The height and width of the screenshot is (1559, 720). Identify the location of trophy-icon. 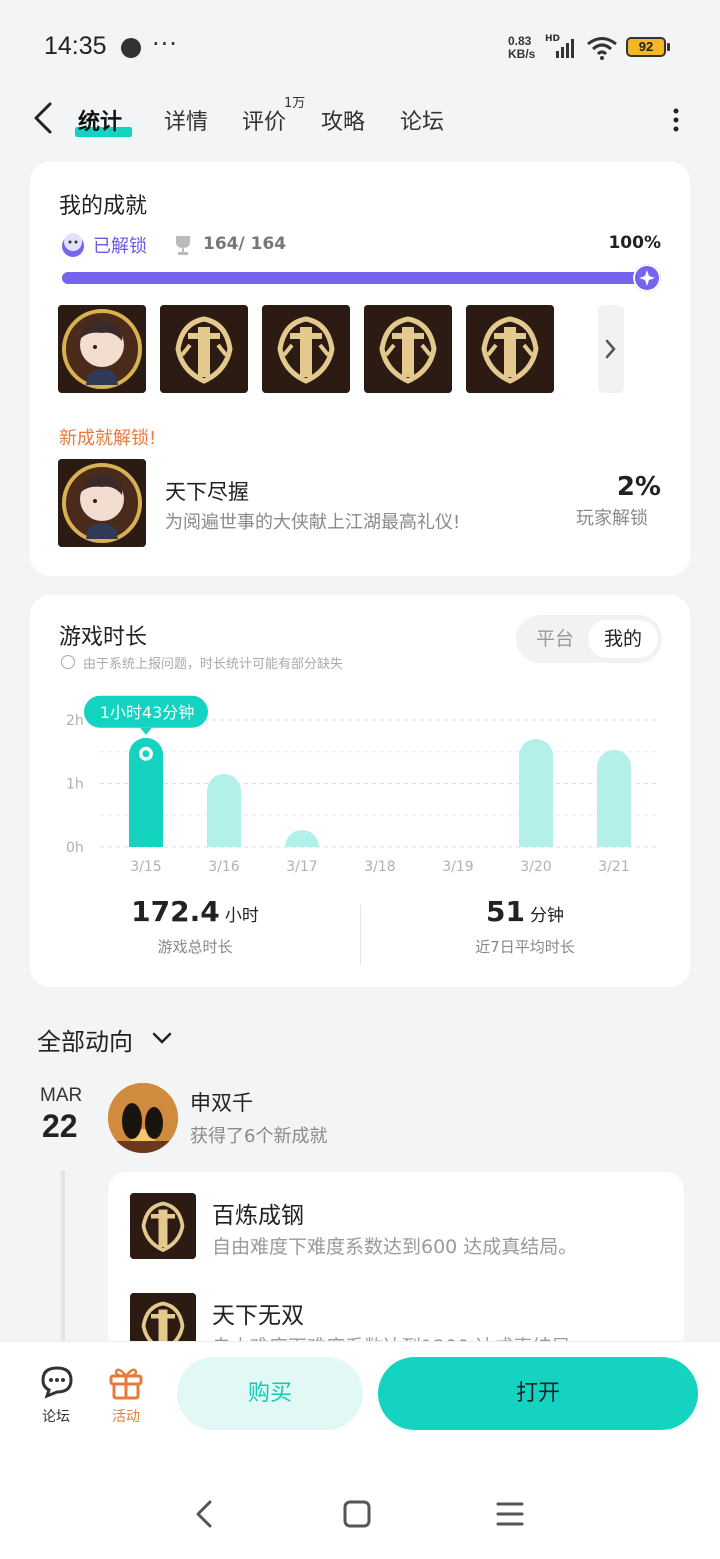
(183, 245).